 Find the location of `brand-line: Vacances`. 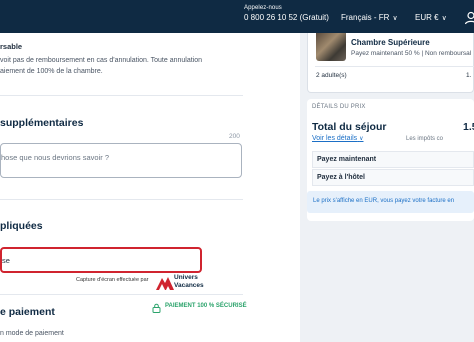

brand-line: Vacances is located at coordinates (189, 285).